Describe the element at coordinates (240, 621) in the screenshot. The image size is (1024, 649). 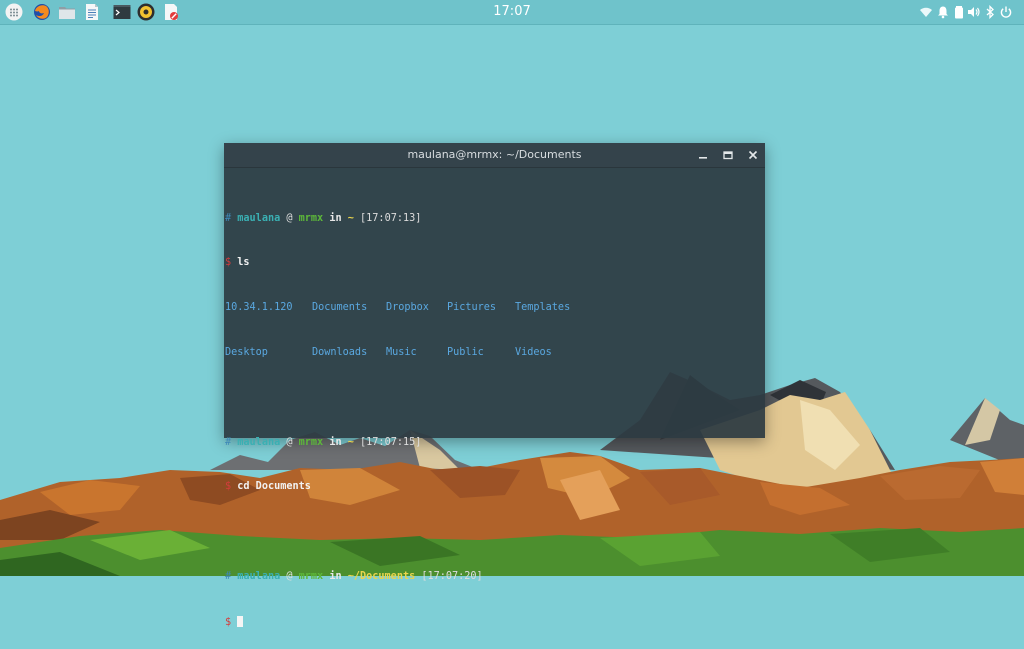
I see `text-cursor` at that location.